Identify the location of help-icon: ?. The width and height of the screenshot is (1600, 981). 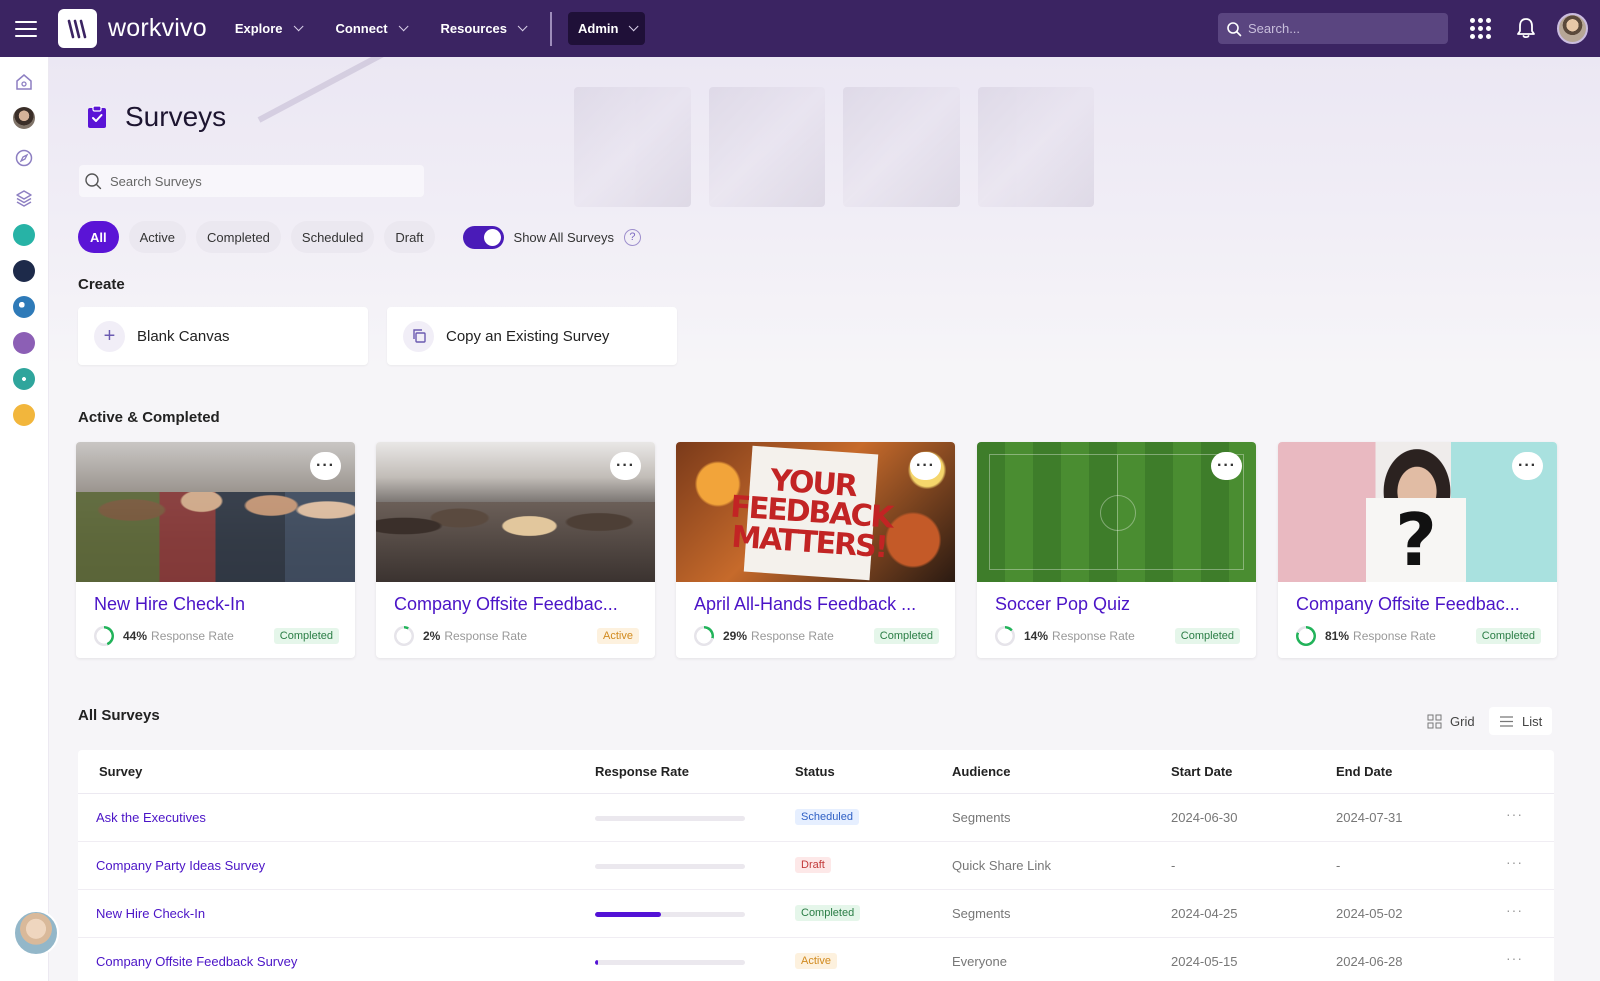
(632, 237).